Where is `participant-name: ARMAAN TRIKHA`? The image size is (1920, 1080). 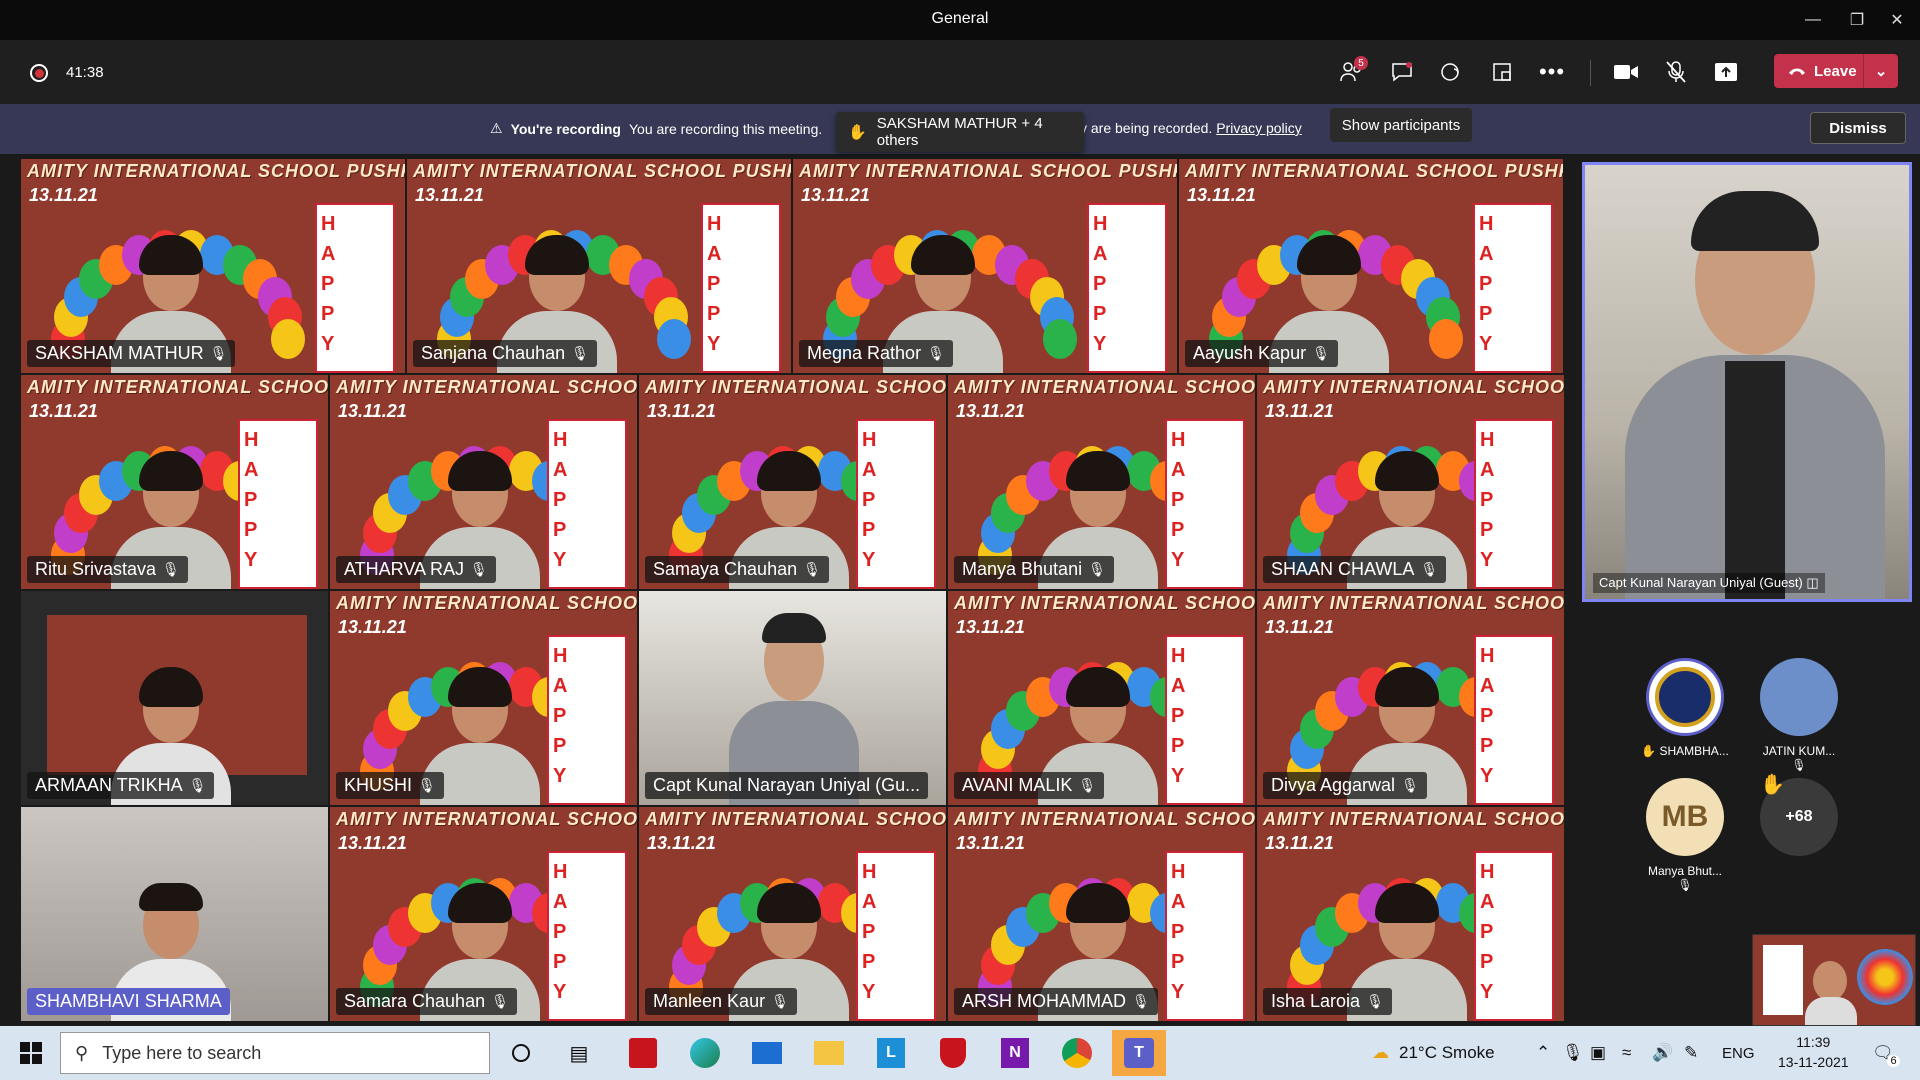
participant-name: ARMAAN TRIKHA is located at coordinates (109, 785).